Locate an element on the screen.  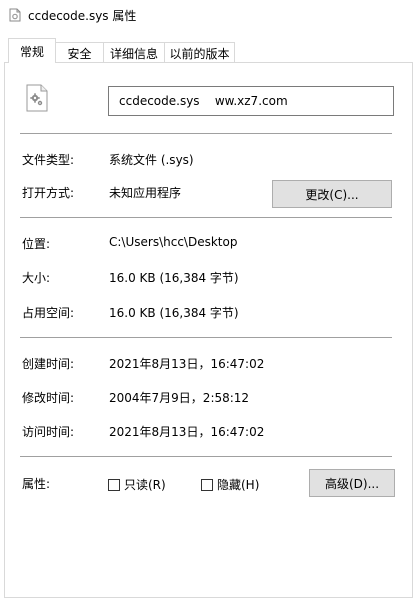
file-type-label: 文件类型: is located at coordinates (48, 160).